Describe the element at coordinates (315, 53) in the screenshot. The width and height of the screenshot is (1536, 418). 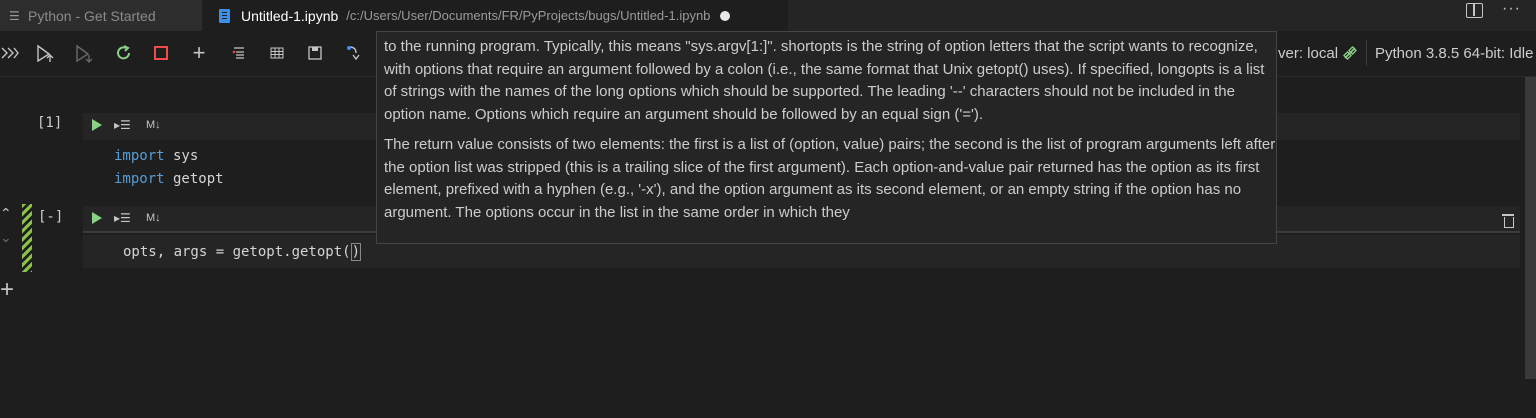
I see `save-icon` at that location.